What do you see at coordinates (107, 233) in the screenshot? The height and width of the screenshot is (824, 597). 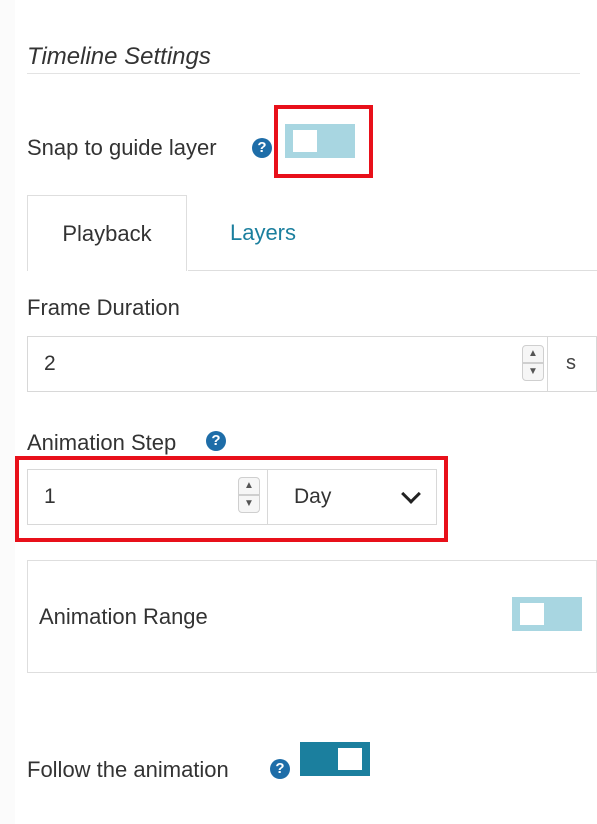 I see `tab-playback: Playback` at bounding box center [107, 233].